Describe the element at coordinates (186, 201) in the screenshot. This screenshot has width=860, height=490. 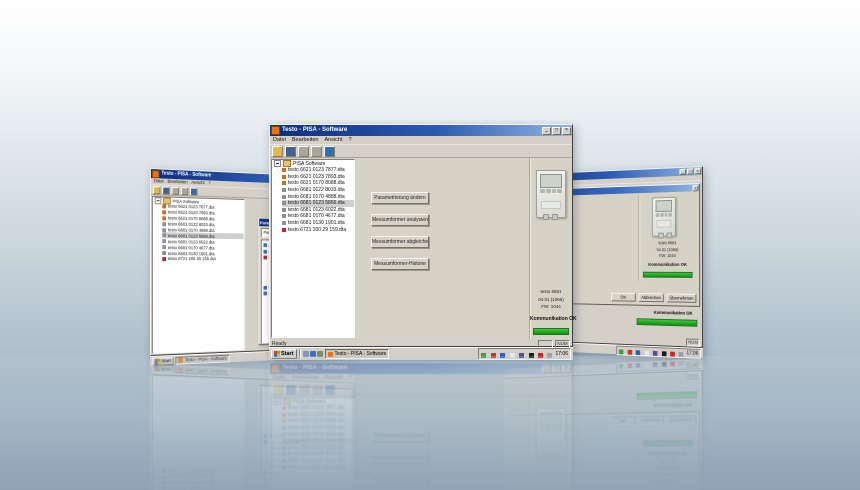
I see `tree-root-label: PISA Software` at that location.